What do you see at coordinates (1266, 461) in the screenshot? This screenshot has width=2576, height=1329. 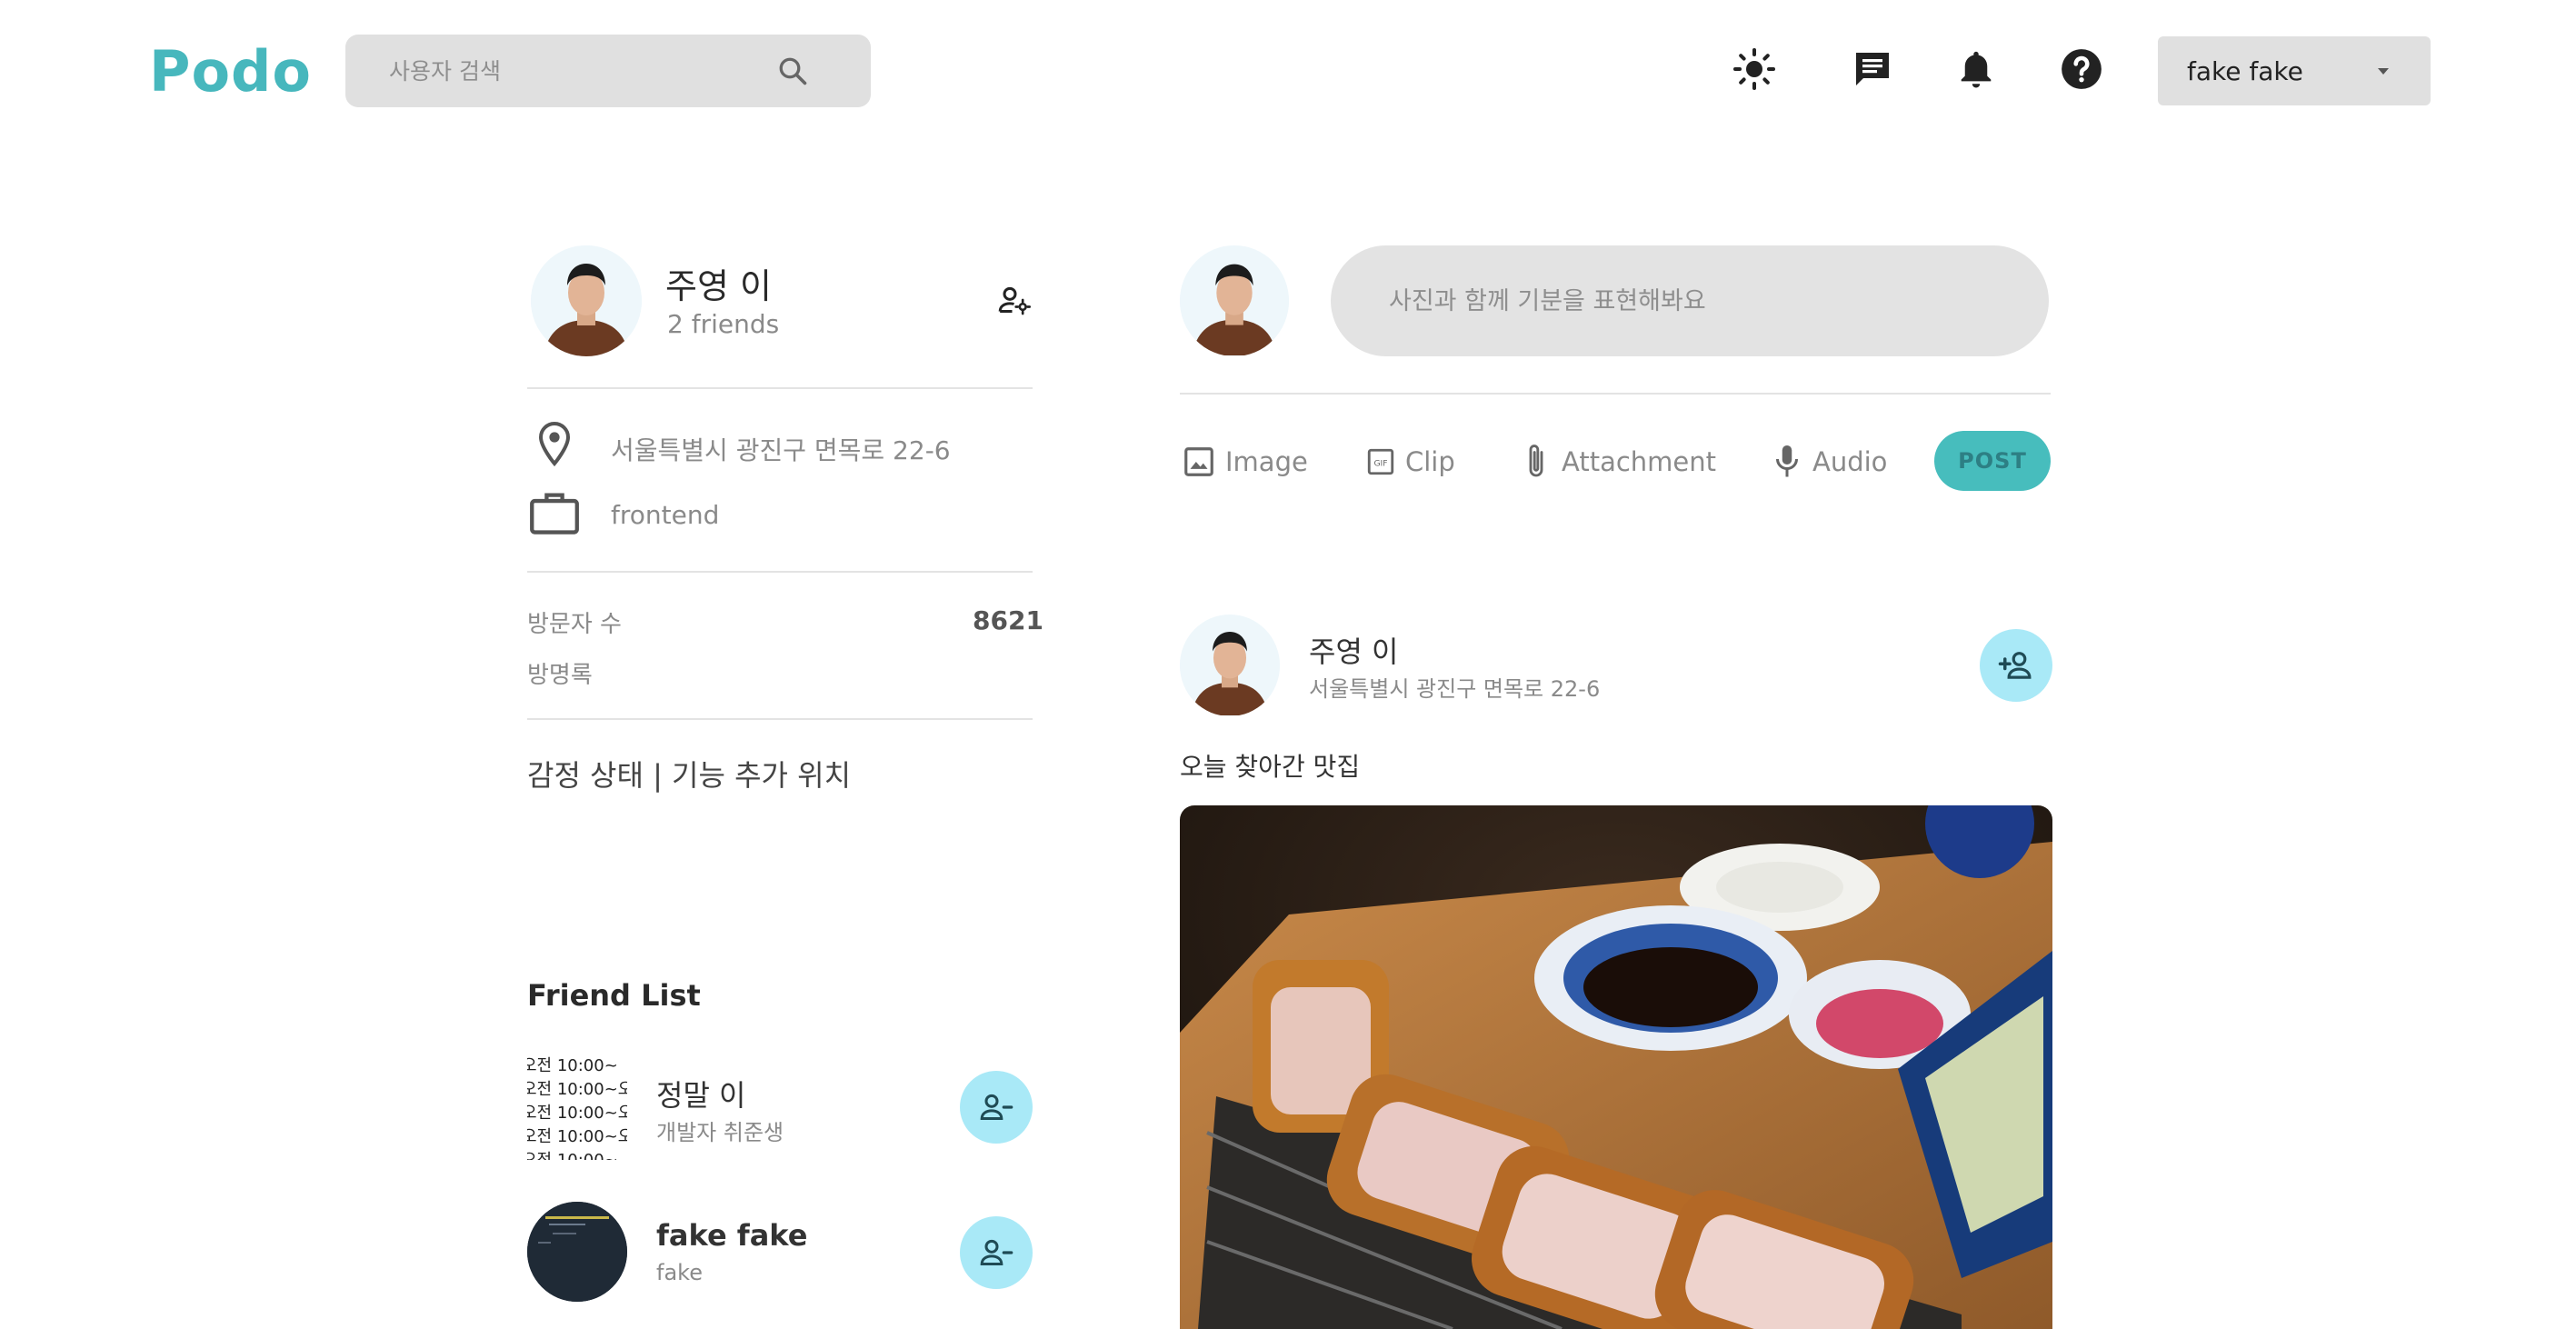 I see `image-tool-label: Image` at bounding box center [1266, 461].